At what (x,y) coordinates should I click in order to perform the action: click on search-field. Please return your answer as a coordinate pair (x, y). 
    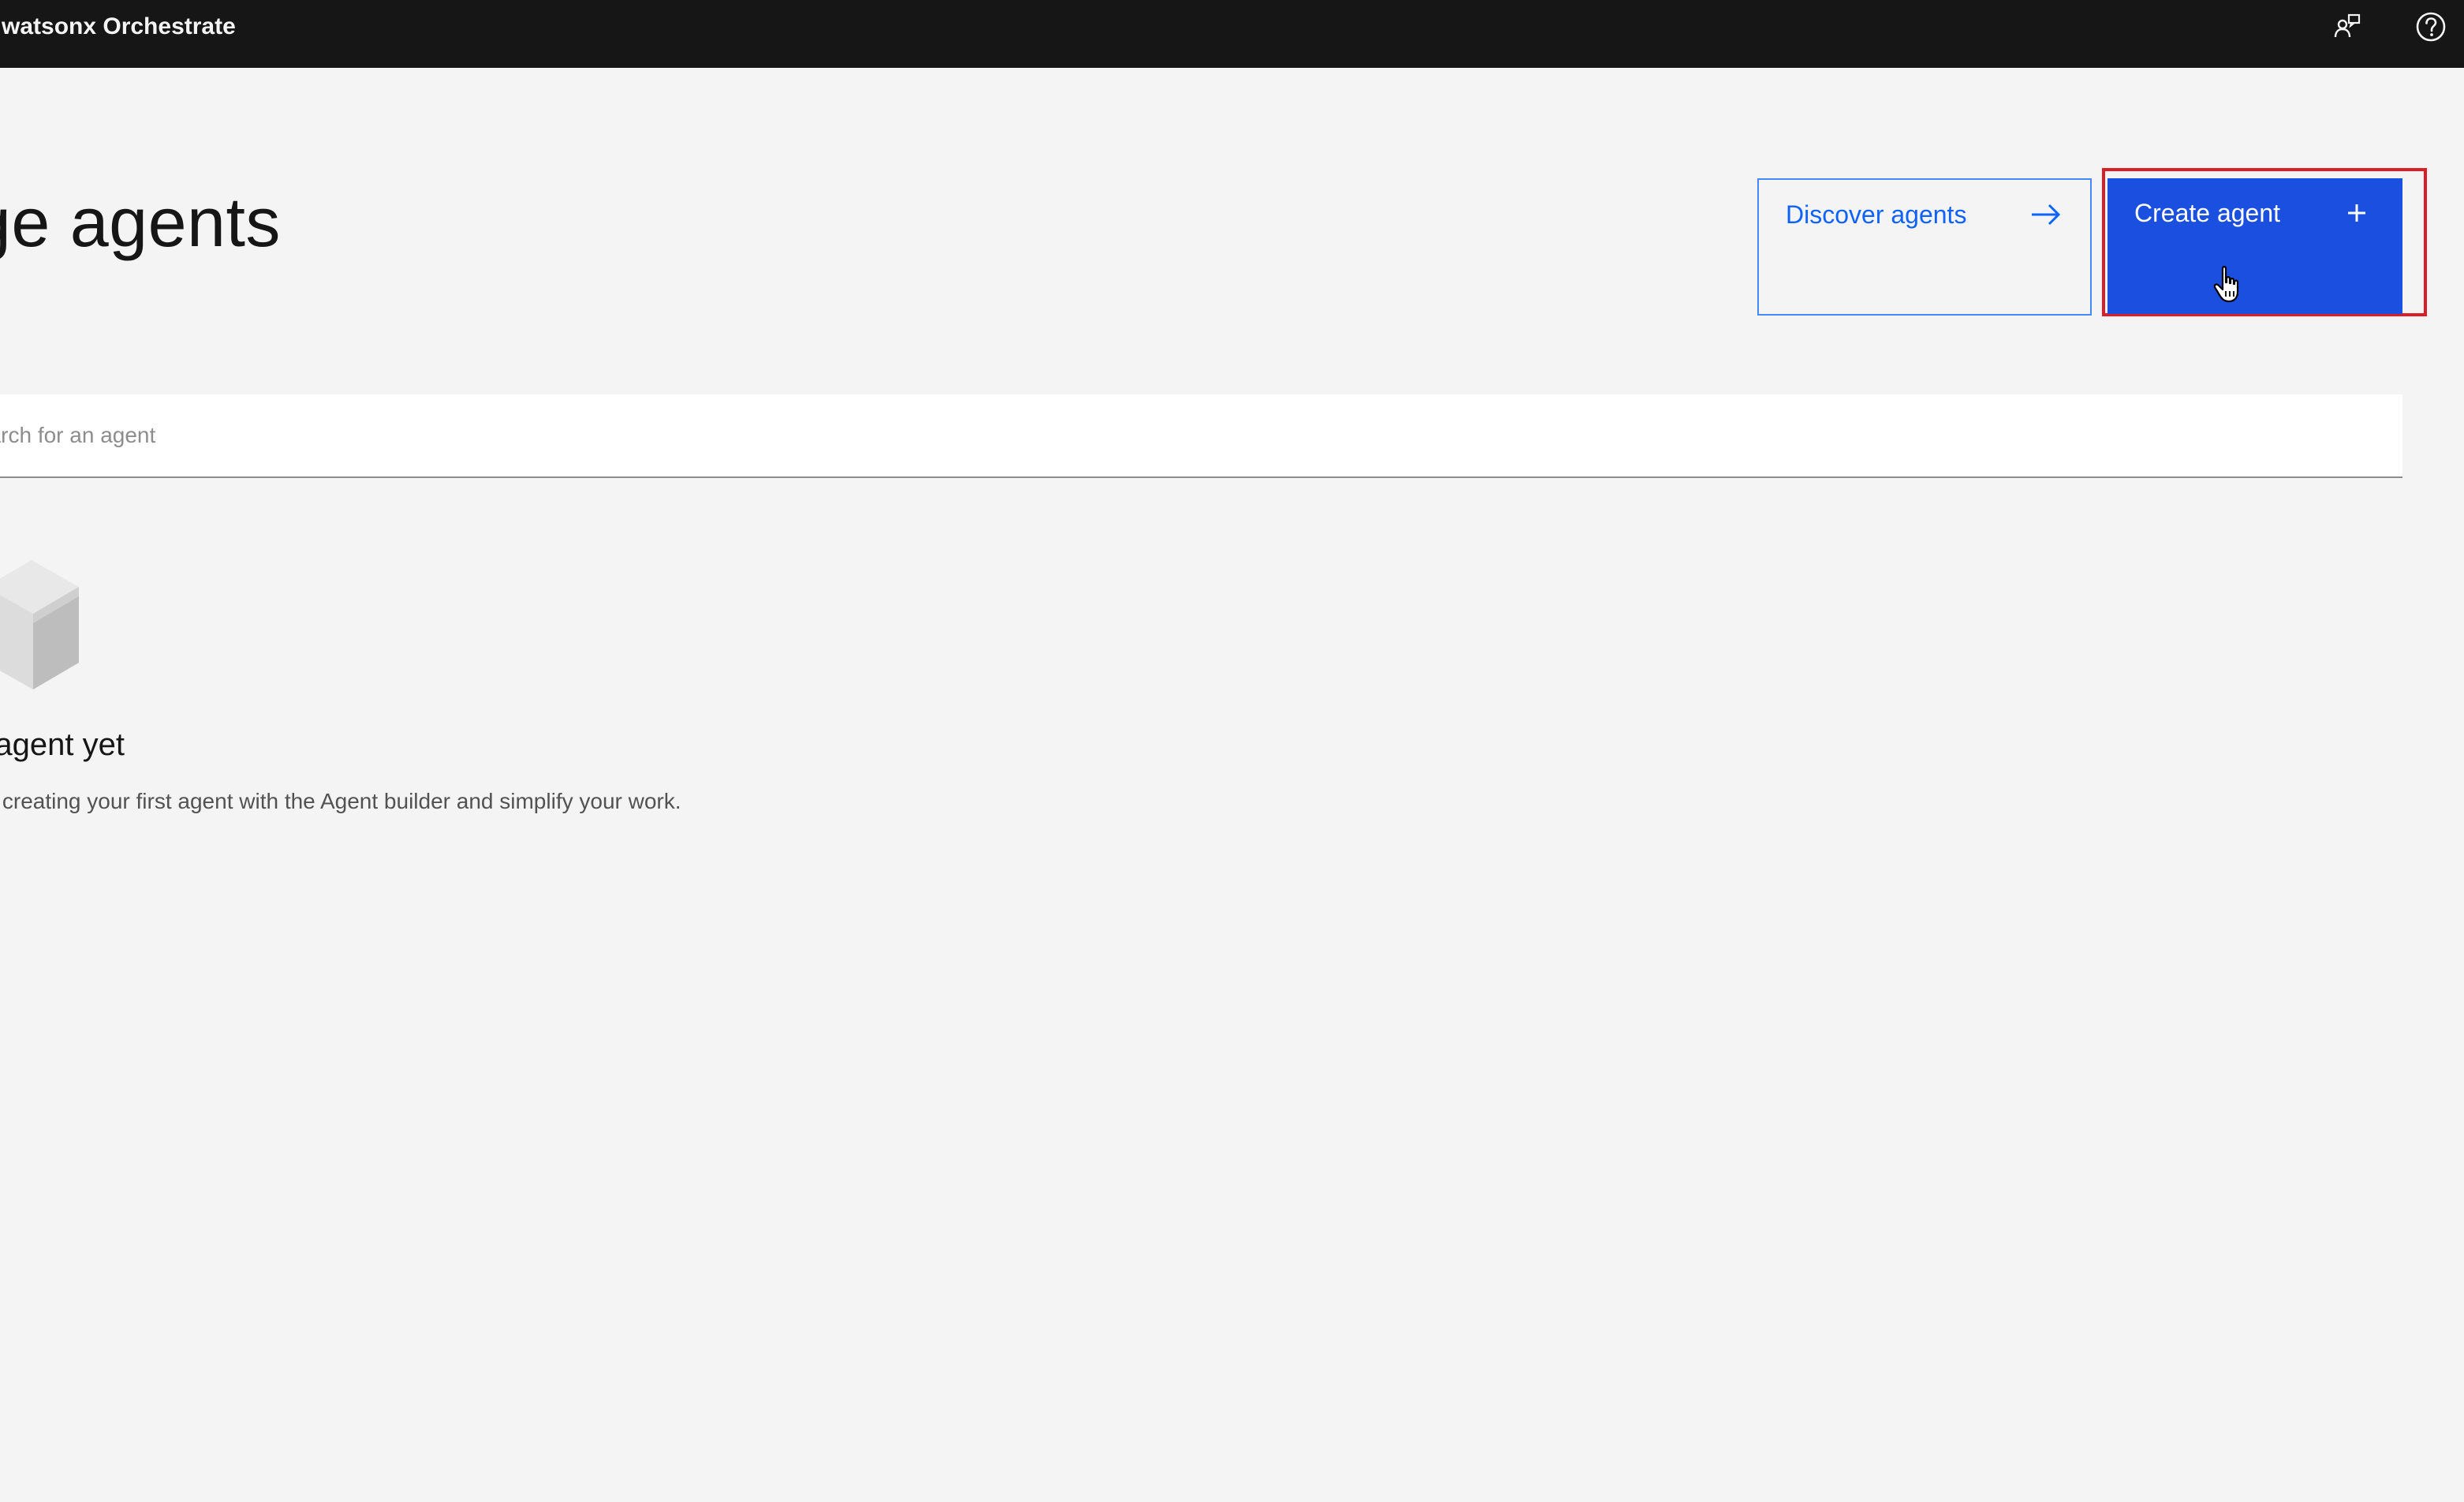
    Looking at the image, I should click on (1201, 436).